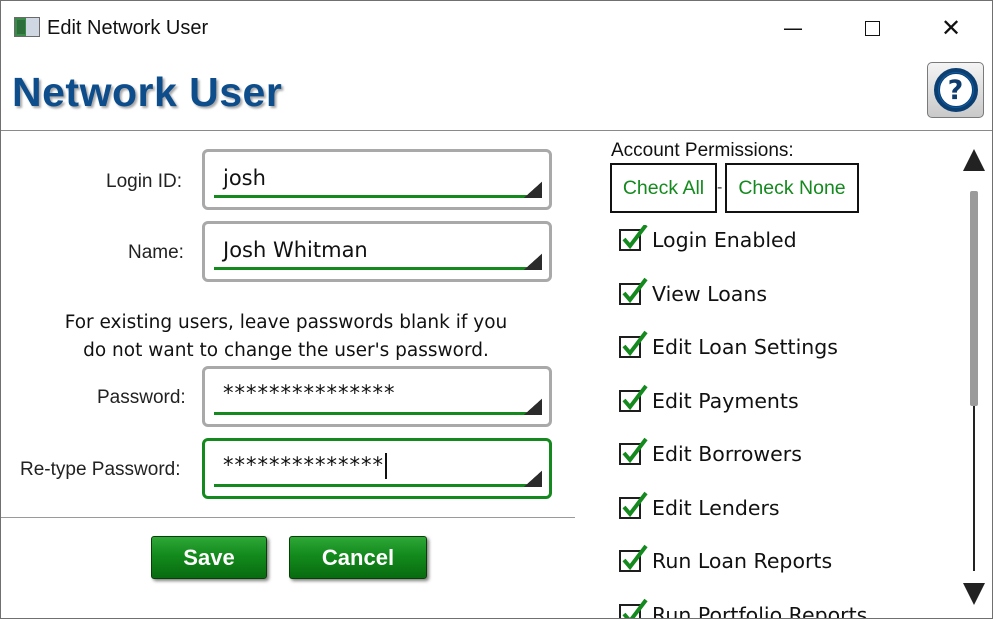 The height and width of the screenshot is (619, 993). Describe the element at coordinates (974, 594) in the screenshot. I see `scroll-down-arrow-icon` at that location.